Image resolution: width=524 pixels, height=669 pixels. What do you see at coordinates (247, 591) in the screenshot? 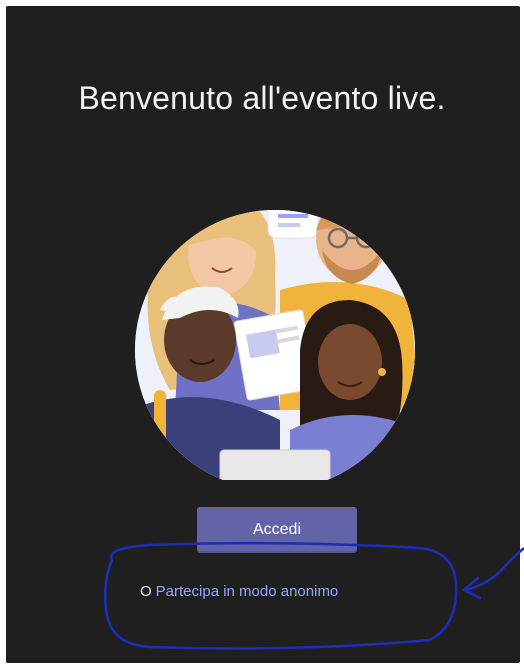
I see `join-anonymously-link: Partecipa in modo anonimo` at bounding box center [247, 591].